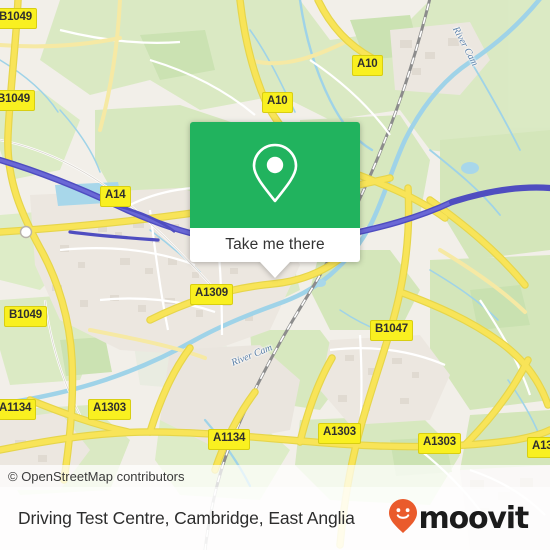 This screenshot has height=550, width=550. I want to click on moovit-brand: moovit, so click(459, 518).